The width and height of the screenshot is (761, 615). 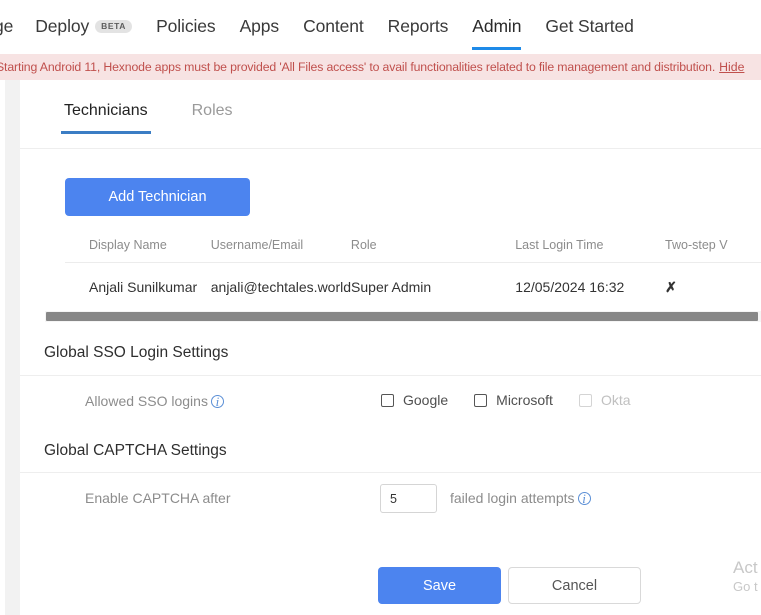 What do you see at coordinates (390, 472) in the screenshot?
I see `captcha-section-divider` at bounding box center [390, 472].